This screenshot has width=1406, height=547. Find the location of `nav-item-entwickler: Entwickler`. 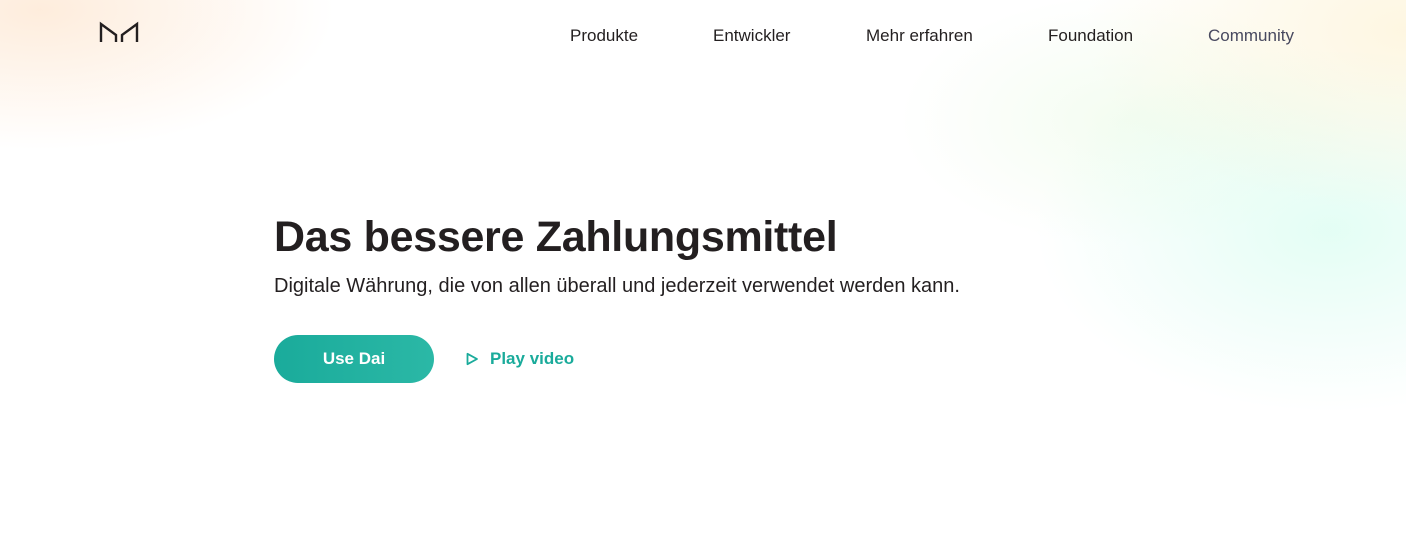

nav-item-entwickler: Entwickler is located at coordinates (751, 36).